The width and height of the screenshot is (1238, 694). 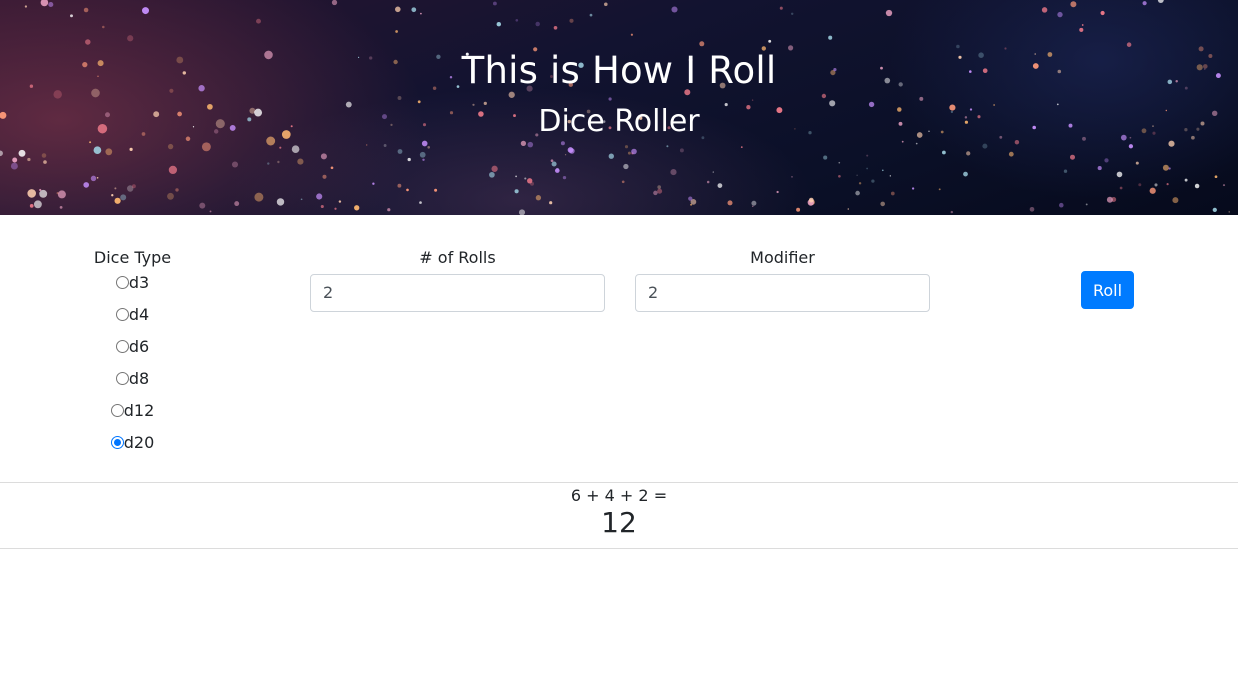 I want to click on dice-option-label: d12, so click(x=139, y=410).